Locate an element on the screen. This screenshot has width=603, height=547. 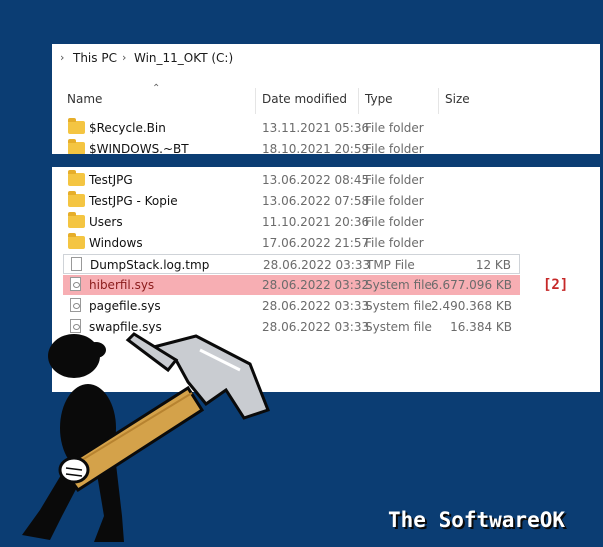
item-size: 6.677.096 KB is located at coordinates (471, 285).